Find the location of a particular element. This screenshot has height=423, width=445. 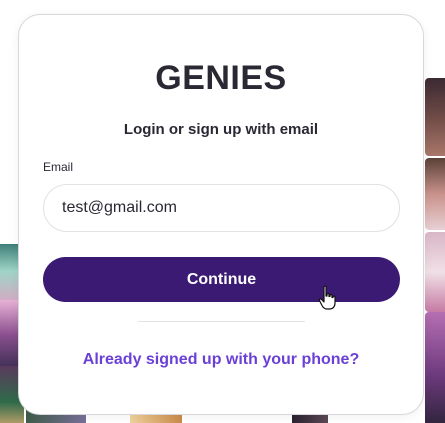

genies-logo: GENIES is located at coordinates (221, 77).